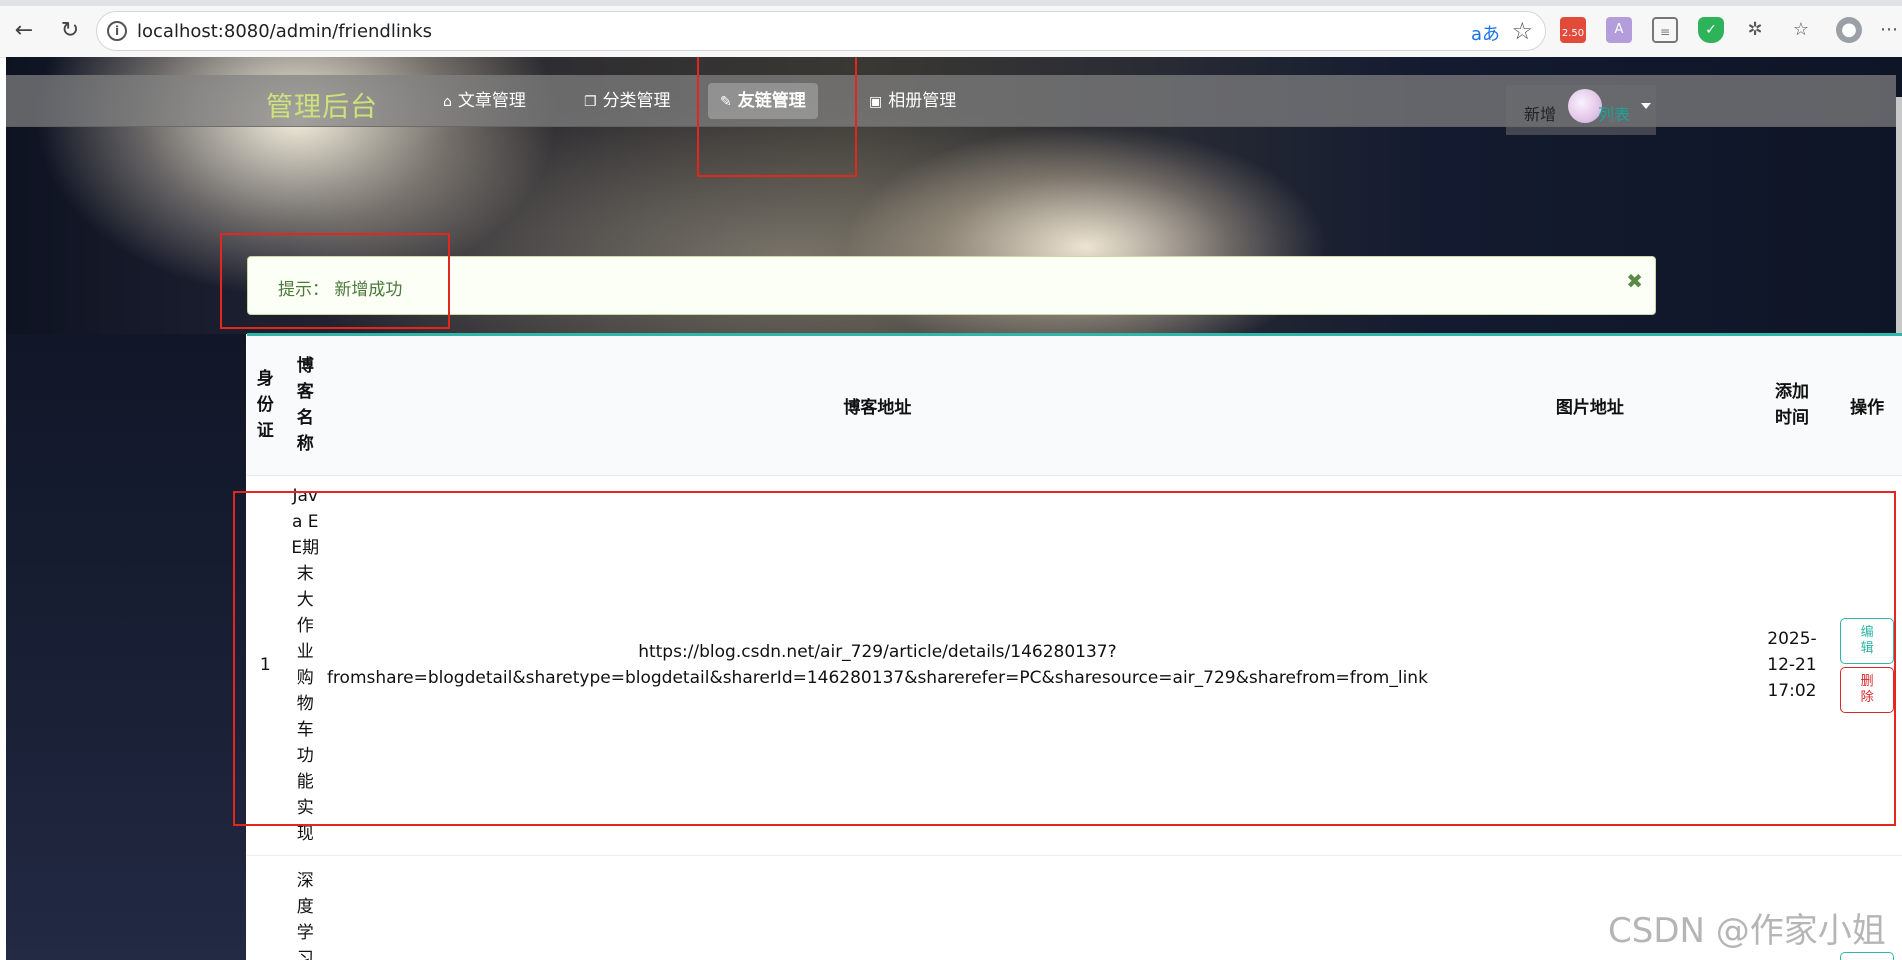  What do you see at coordinates (922, 101) in the screenshot?
I see `nav-label: 相册管理` at bounding box center [922, 101].